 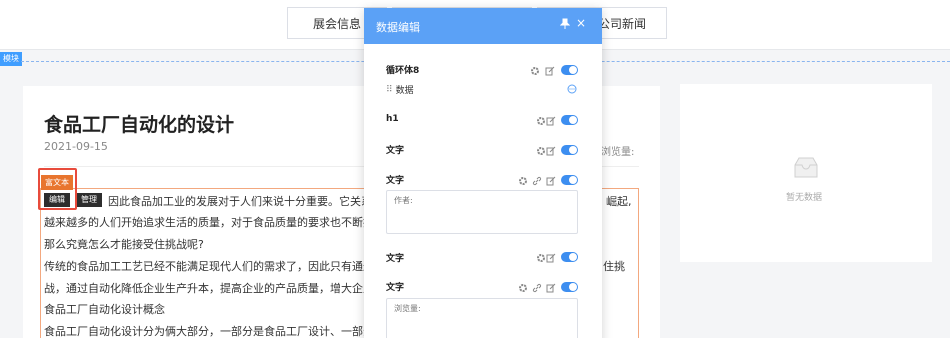 I want to click on article-date: 2021-09-15, so click(x=76, y=146).